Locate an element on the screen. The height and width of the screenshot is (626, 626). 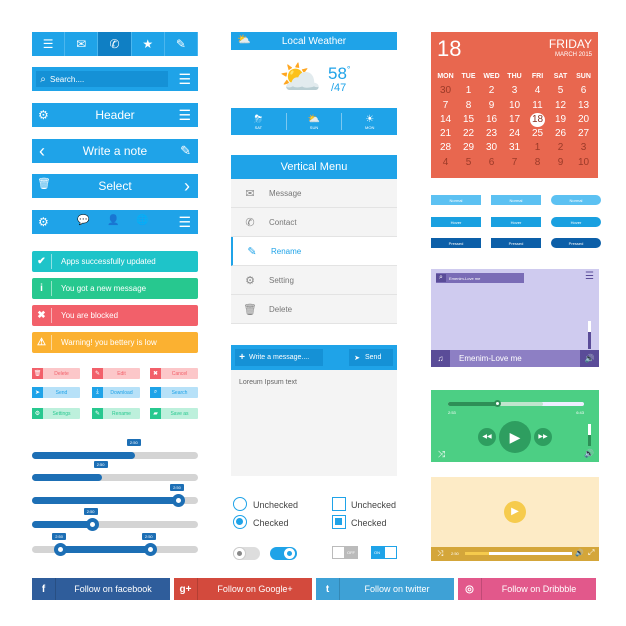
calendar-date-cell: 16 is located at coordinates (491, 120).